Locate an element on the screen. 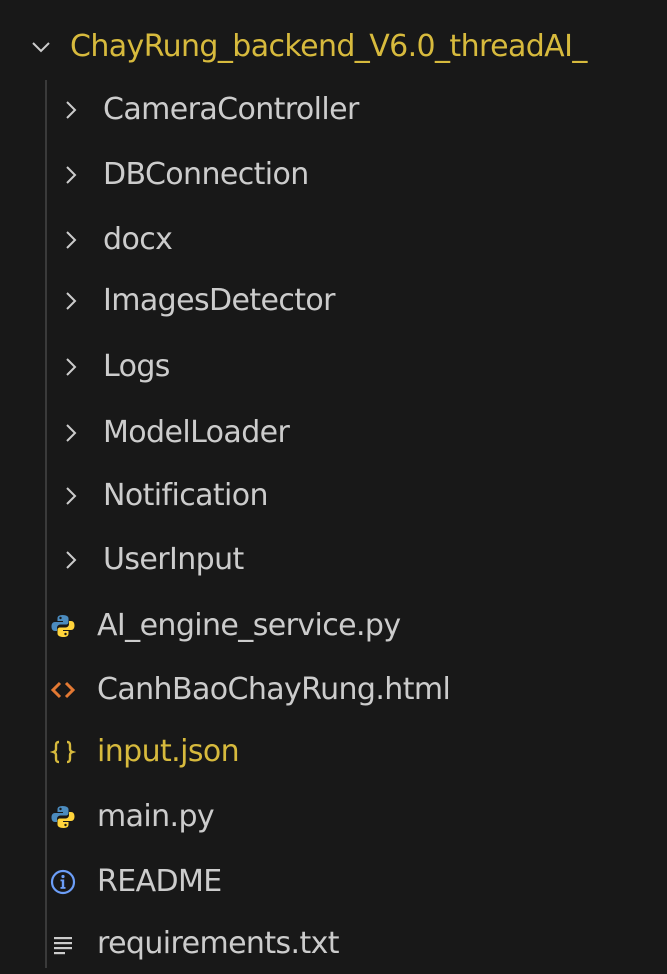 The image size is (667, 974). folder-row-cameracontroller: CameraController is located at coordinates (209, 110).